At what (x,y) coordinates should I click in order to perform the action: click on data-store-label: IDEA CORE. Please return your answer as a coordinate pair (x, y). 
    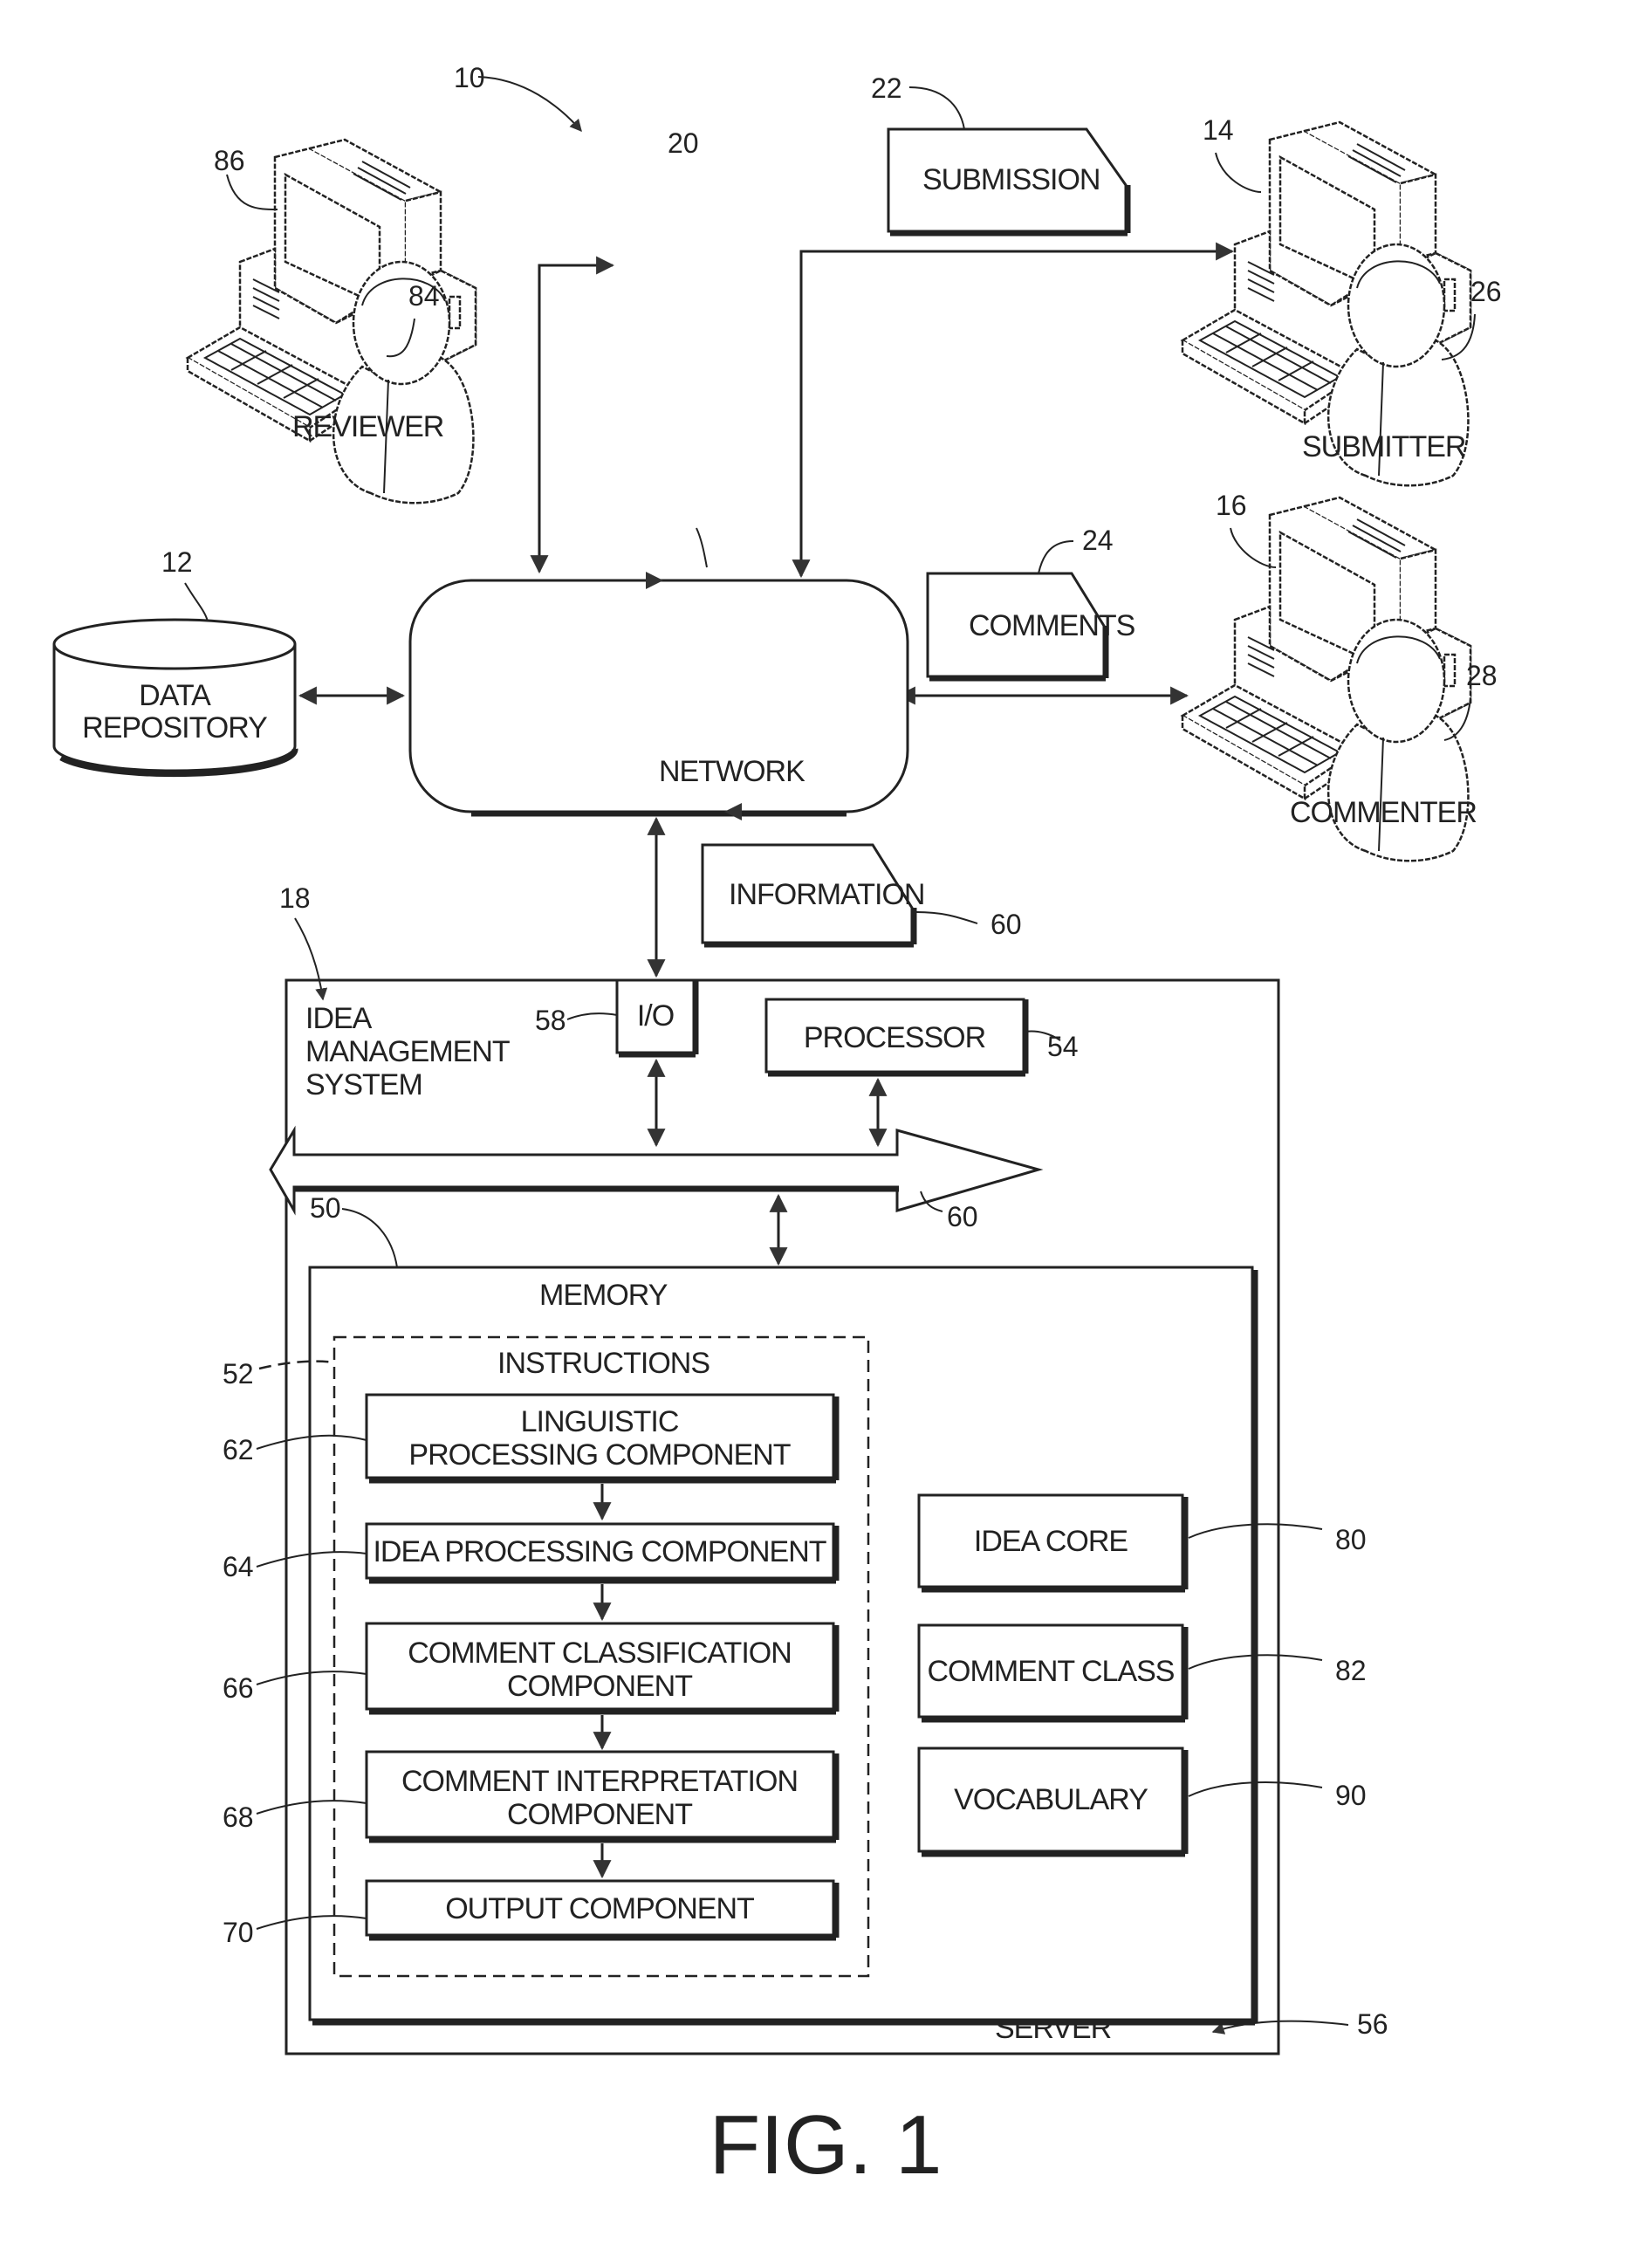
    Looking at the image, I should click on (1051, 1541).